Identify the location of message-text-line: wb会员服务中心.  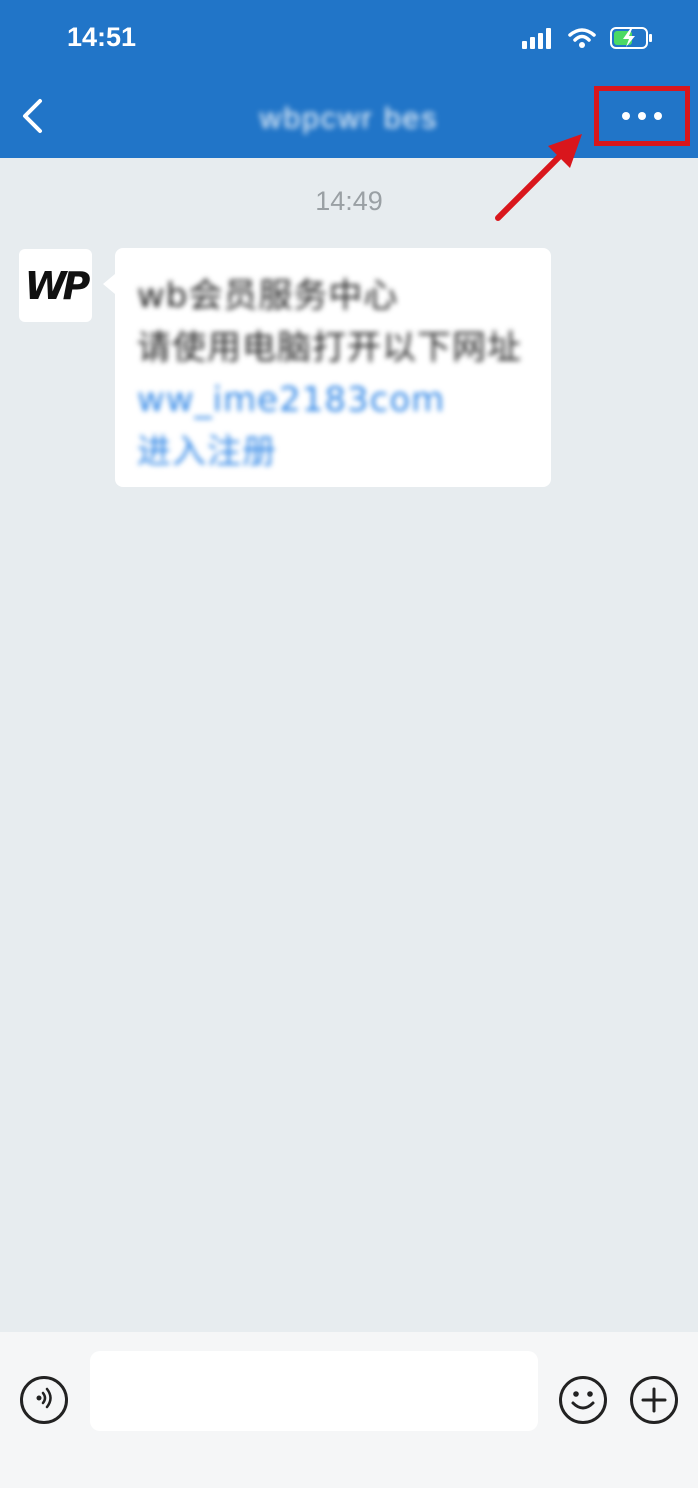
(268, 296).